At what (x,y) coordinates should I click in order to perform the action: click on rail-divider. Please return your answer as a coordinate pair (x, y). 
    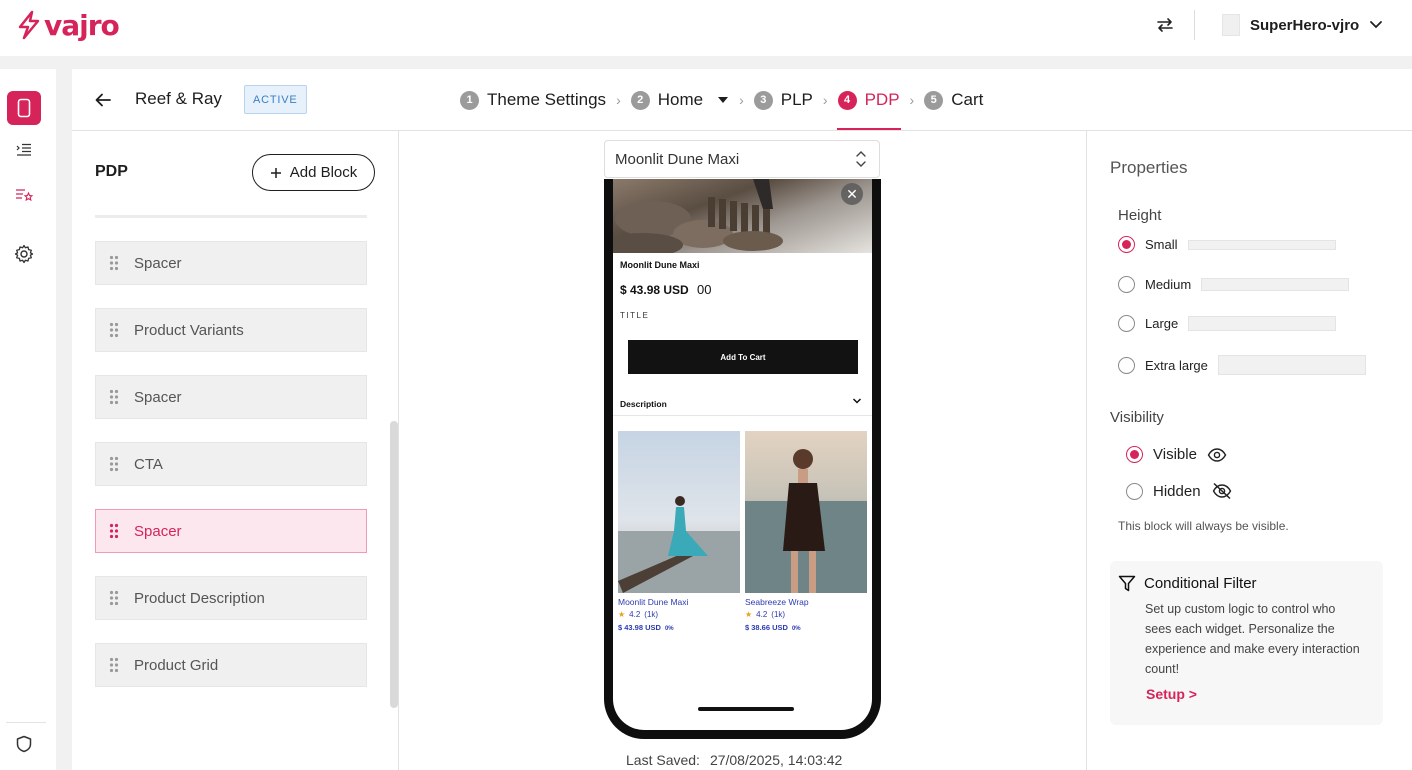
    Looking at the image, I should click on (26, 722).